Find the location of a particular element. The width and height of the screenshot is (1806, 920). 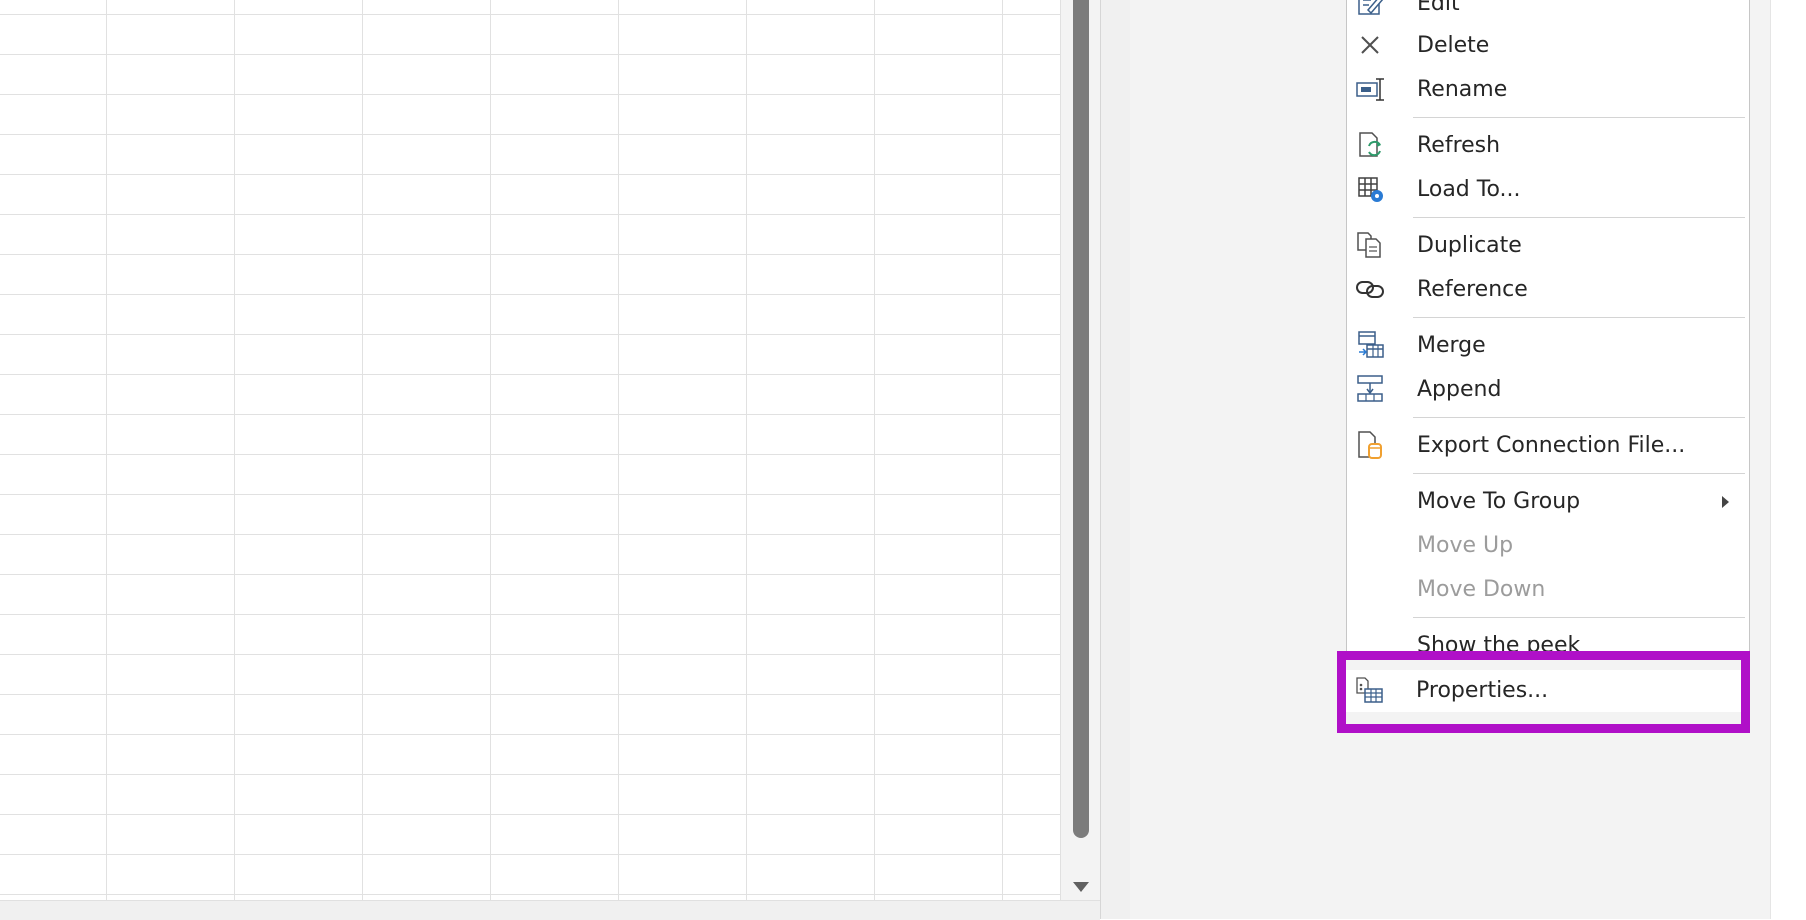

menu-item-label: Edit is located at coordinates (1438, 8).